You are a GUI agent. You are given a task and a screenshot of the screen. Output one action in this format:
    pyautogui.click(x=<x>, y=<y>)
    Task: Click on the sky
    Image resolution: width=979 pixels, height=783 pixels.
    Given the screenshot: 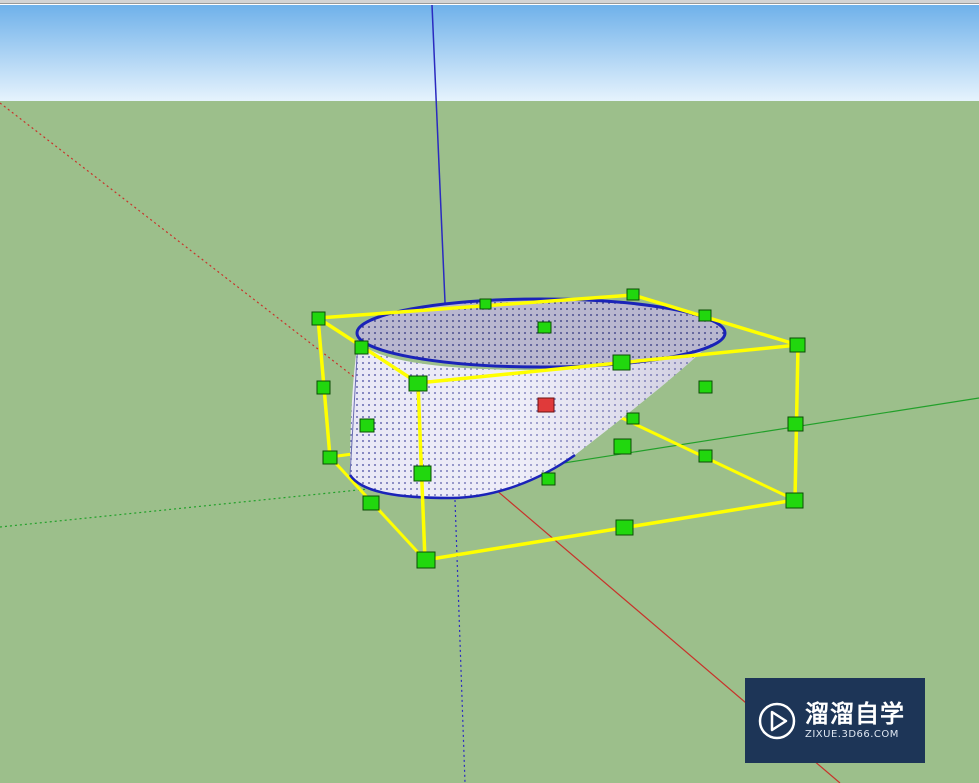 What is the action you would take?
    pyautogui.click(x=489, y=53)
    